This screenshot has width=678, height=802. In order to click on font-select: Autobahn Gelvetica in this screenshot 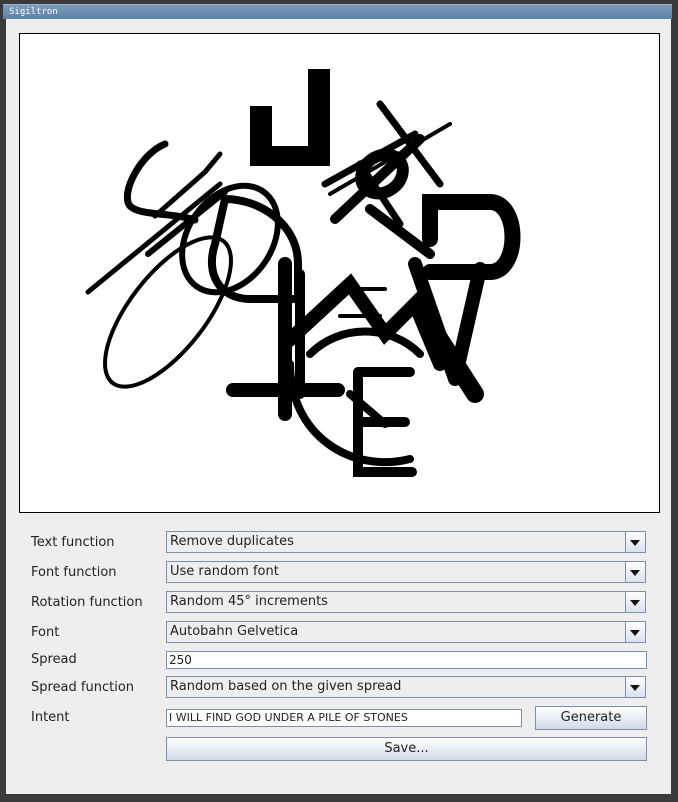, I will do `click(406, 632)`.